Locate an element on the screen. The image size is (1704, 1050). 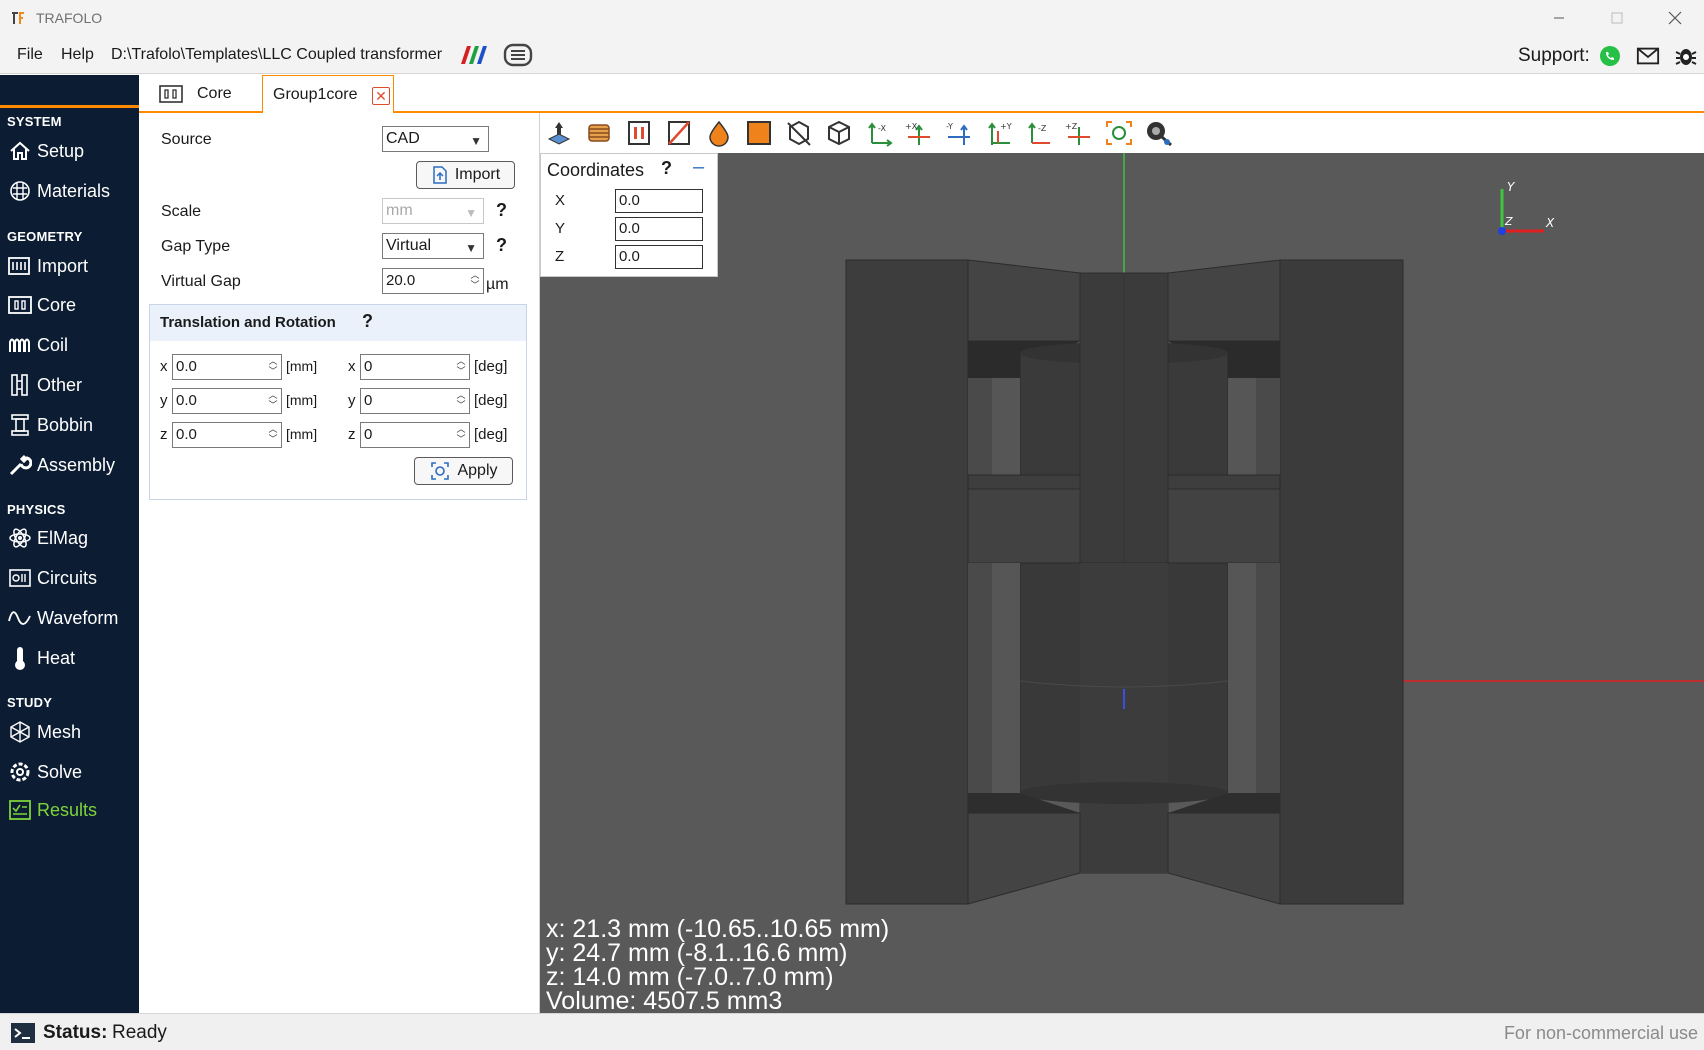
sidebar-item-heat: Heat is located at coordinates (41, 658).